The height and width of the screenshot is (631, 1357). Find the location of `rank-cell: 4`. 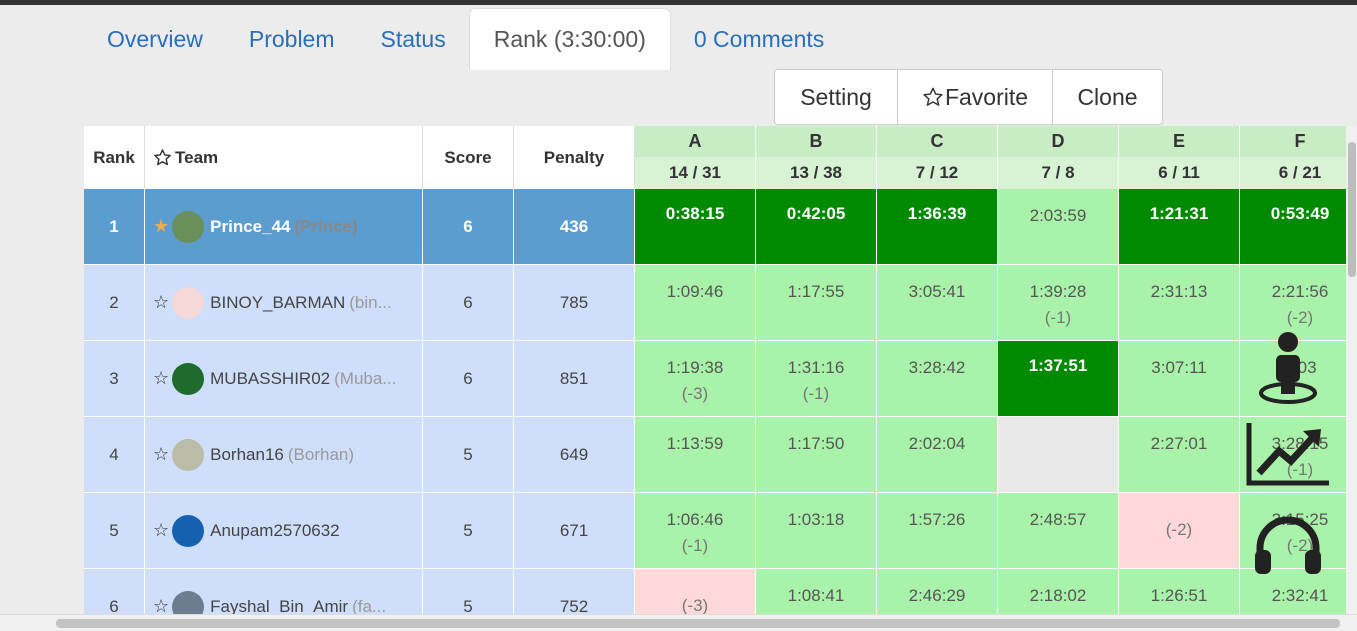

rank-cell: 4 is located at coordinates (114, 455).